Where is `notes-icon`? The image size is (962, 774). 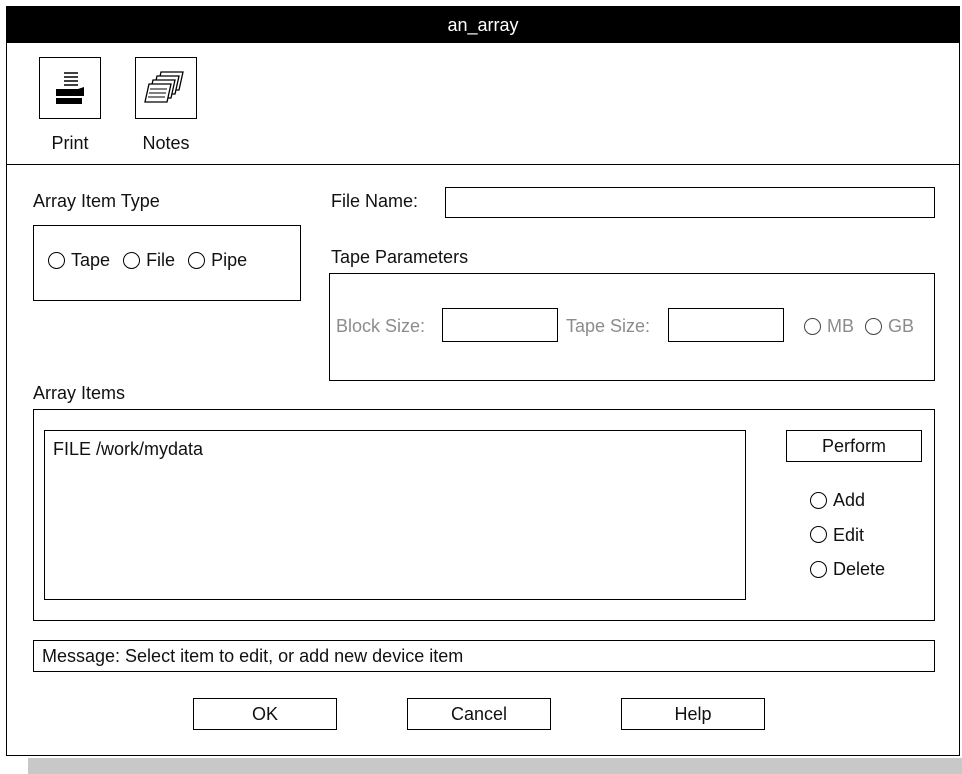
notes-icon is located at coordinates (166, 88).